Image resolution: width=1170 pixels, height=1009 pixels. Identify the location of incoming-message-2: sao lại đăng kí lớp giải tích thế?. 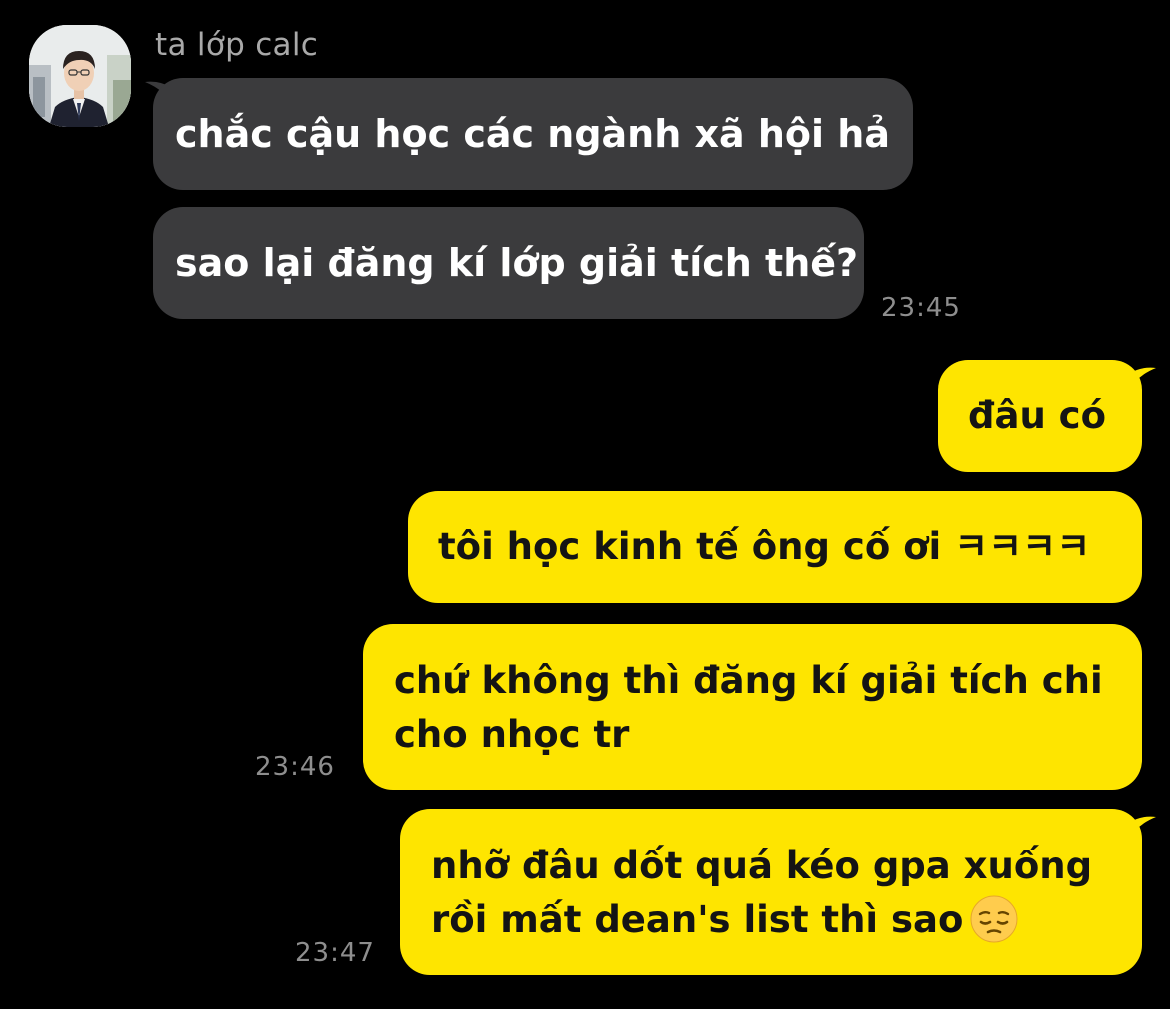
(508, 263).